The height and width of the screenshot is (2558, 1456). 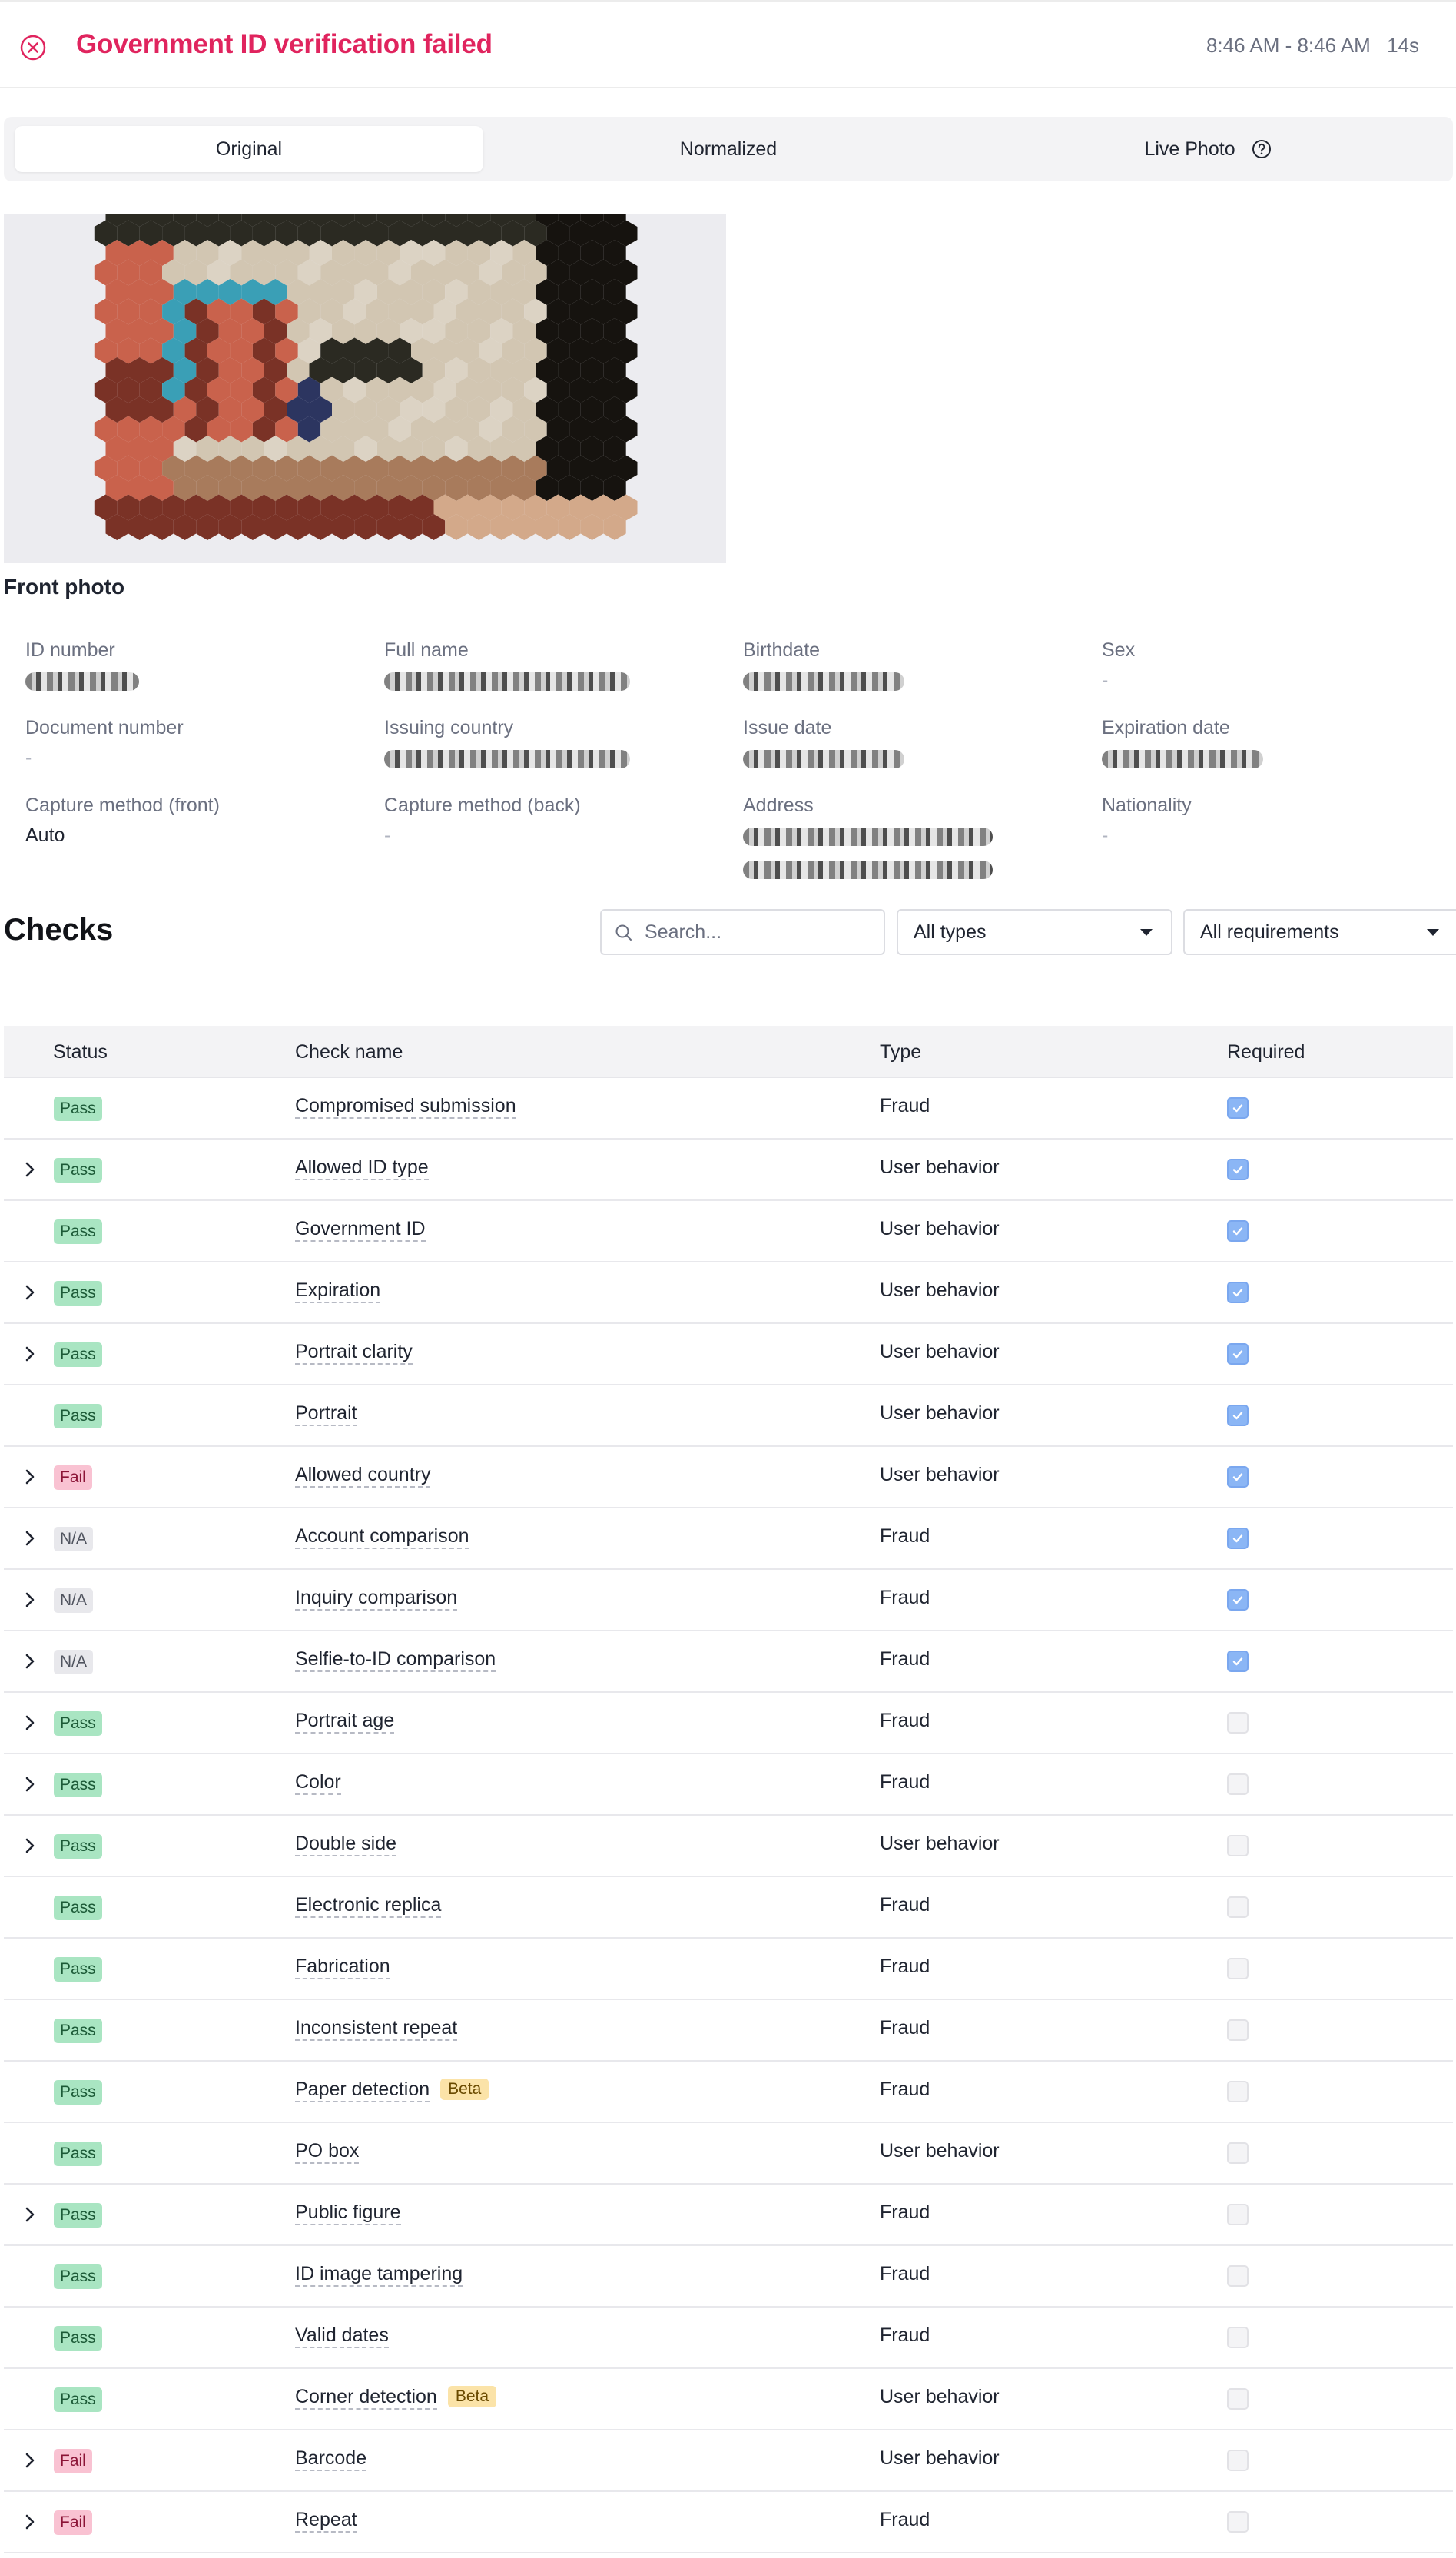 What do you see at coordinates (1319, 932) in the screenshot?
I see `requirement-filter-select: All requirements` at bounding box center [1319, 932].